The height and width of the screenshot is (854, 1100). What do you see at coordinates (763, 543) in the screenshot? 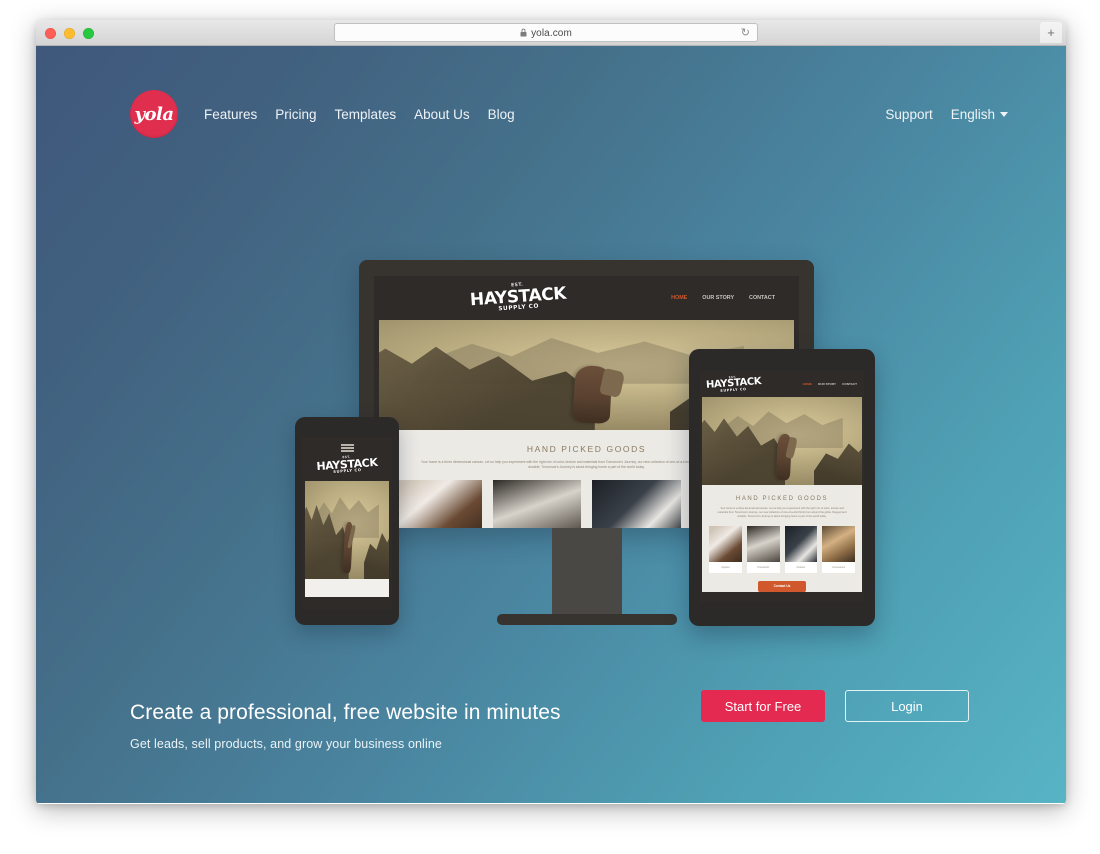
I see `mockup-product-image-2-tablet` at bounding box center [763, 543].